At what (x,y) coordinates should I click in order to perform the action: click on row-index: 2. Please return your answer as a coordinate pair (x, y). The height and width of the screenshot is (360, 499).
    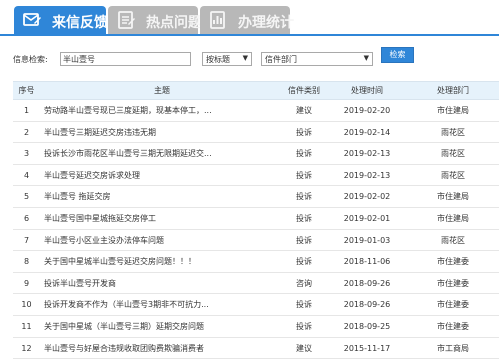
    Looking at the image, I should click on (26, 132).